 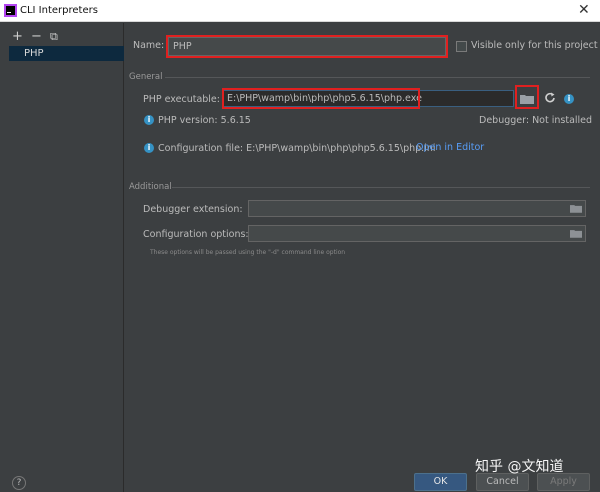 What do you see at coordinates (19, 483) in the screenshot?
I see `help-icon: ?` at bounding box center [19, 483].